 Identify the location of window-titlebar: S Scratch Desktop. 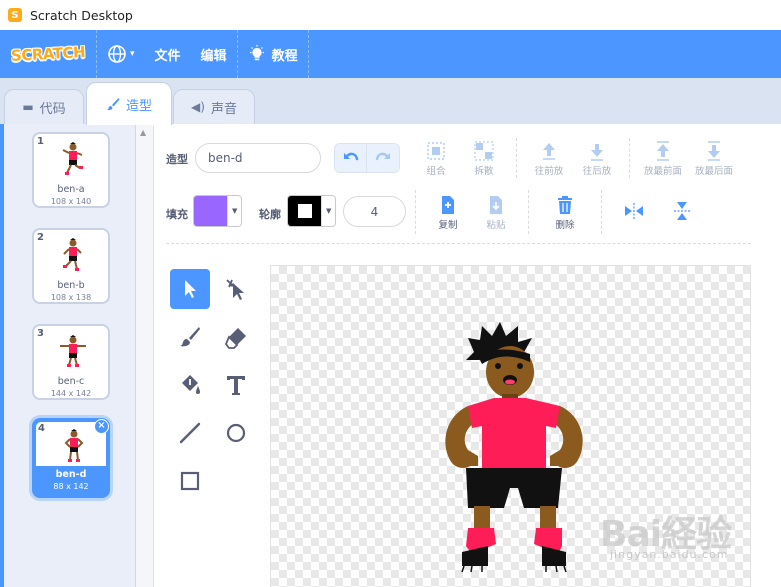
(390, 15).